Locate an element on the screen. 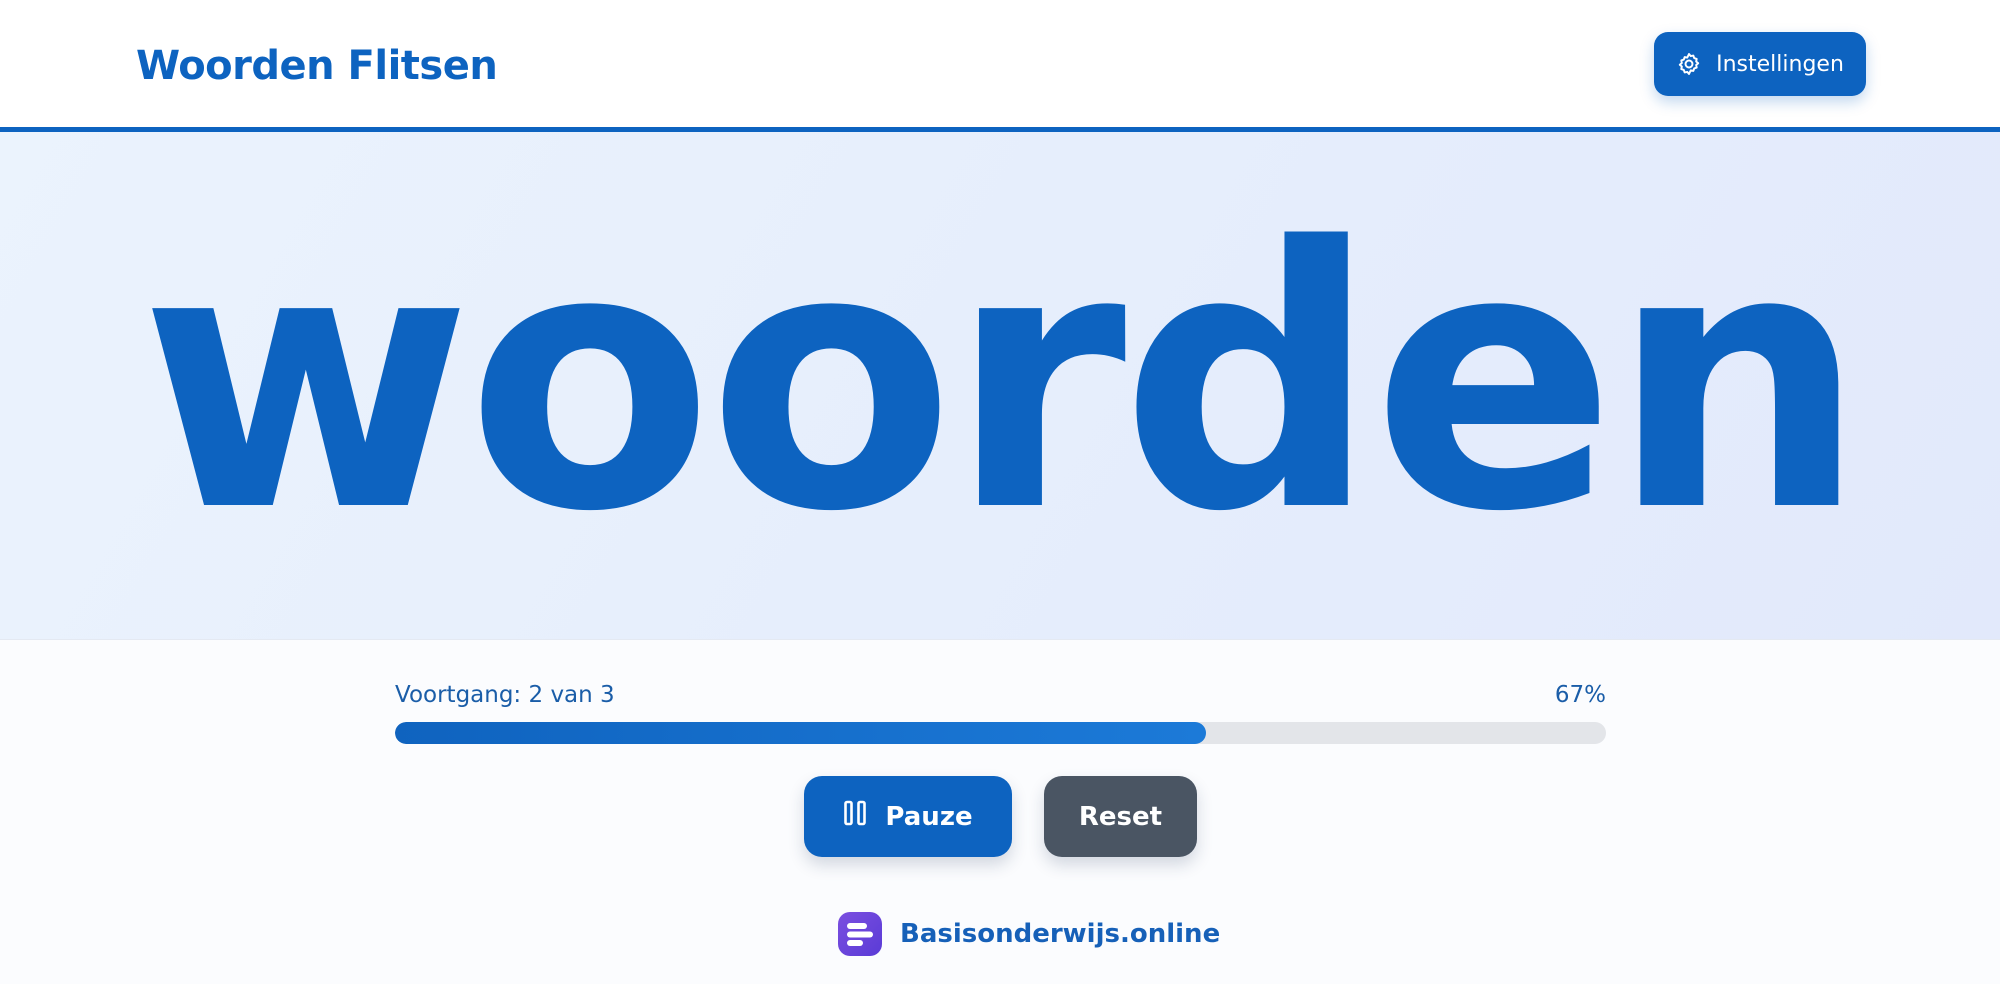 This screenshot has width=2000, height=984. pause-icon is located at coordinates (855, 816).